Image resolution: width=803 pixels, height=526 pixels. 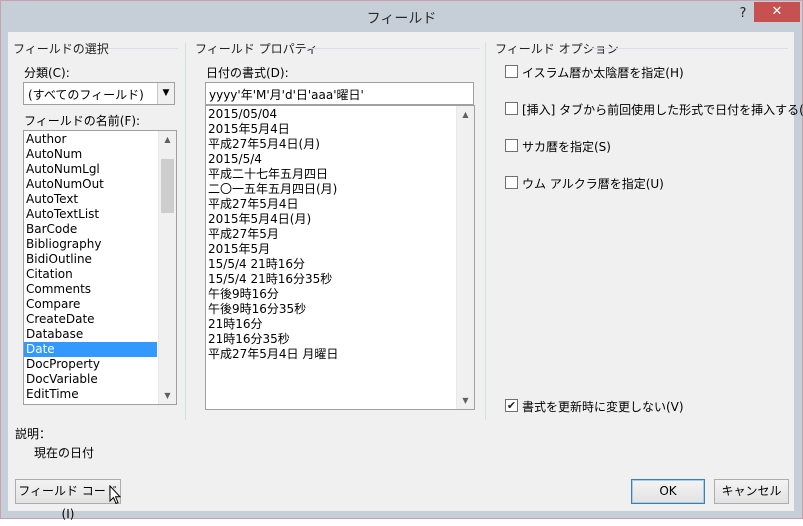 I want to click on field-name-item: Author, so click(x=90, y=139).